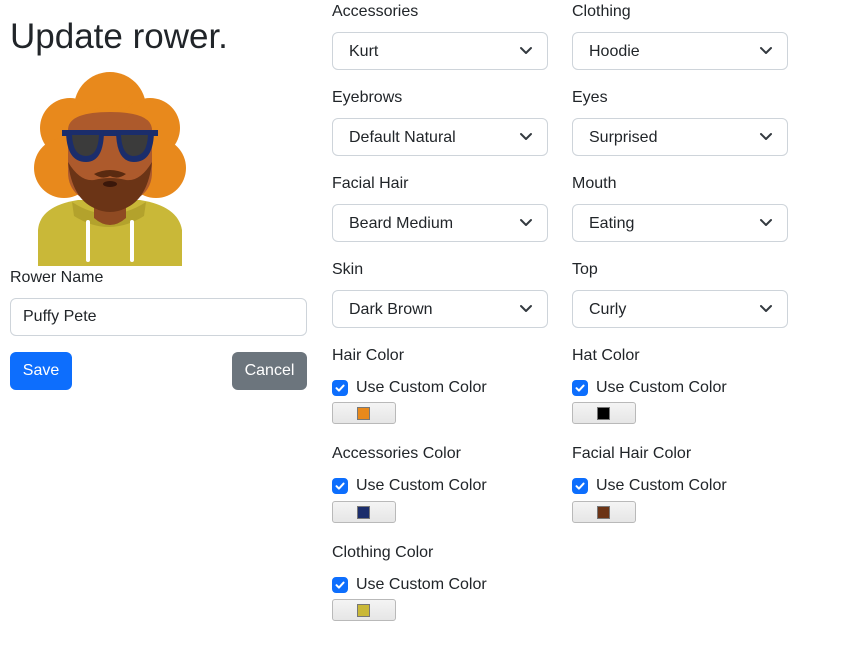  I want to click on avatar-illustration, so click(110, 169).